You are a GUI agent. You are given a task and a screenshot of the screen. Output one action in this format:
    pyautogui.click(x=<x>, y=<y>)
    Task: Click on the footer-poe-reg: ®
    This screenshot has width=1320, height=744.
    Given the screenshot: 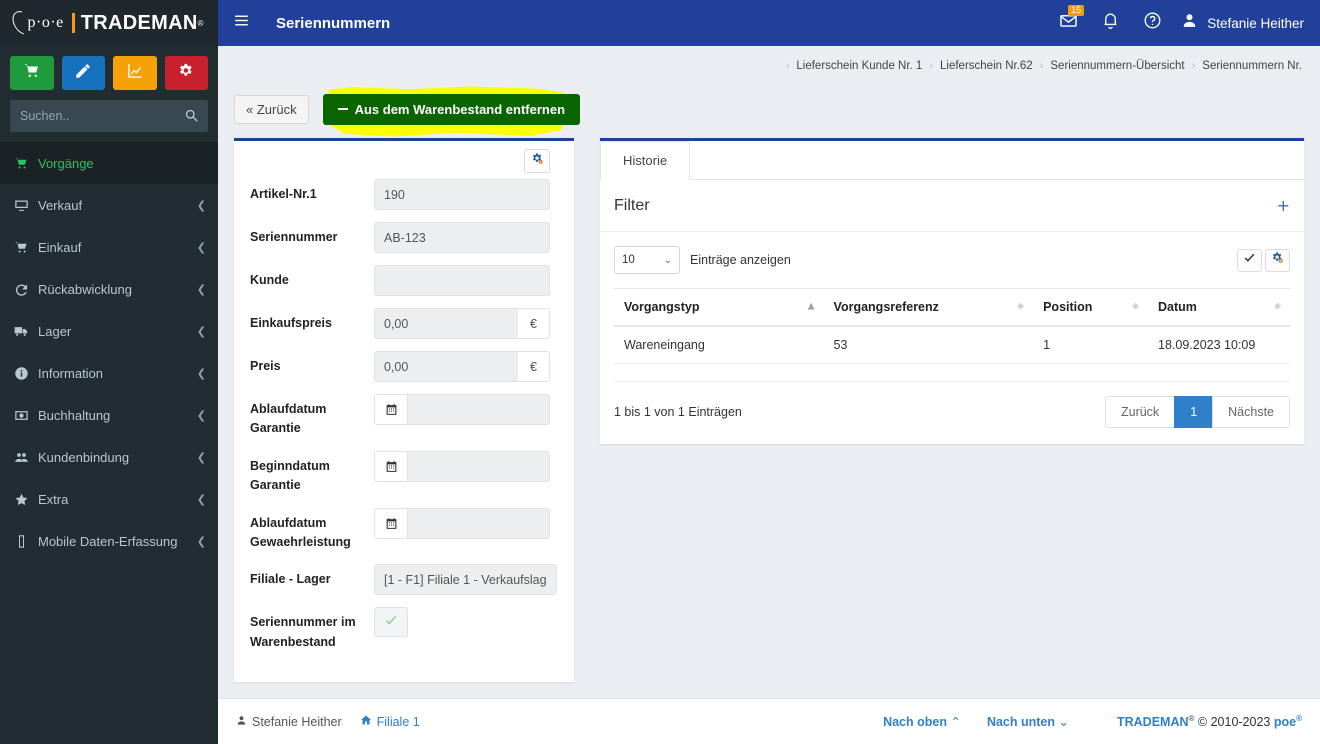 What is the action you would take?
    pyautogui.click(x=1299, y=718)
    